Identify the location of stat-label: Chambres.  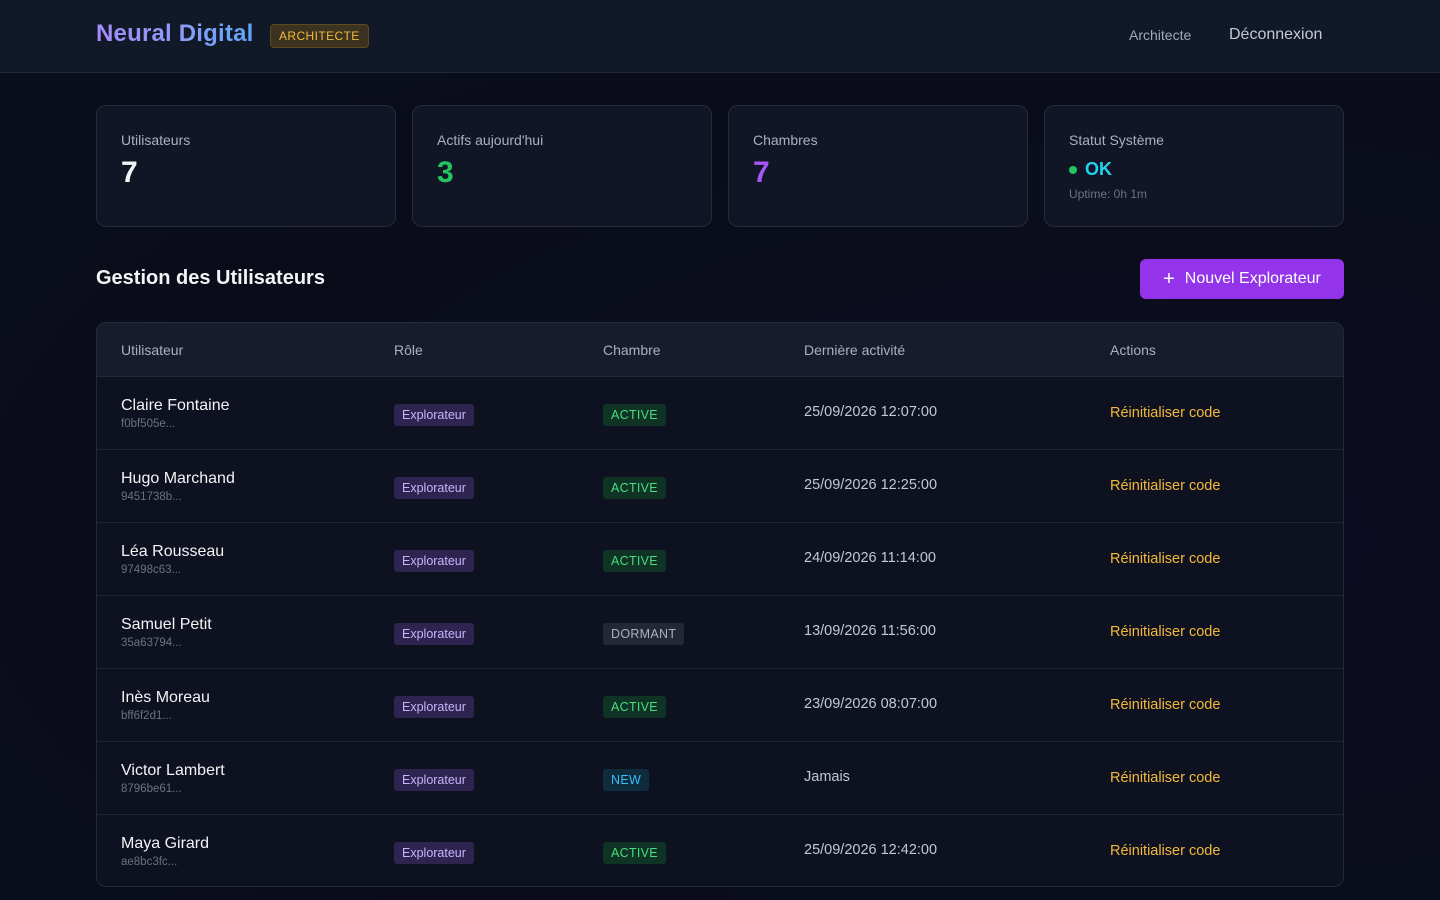
(785, 140).